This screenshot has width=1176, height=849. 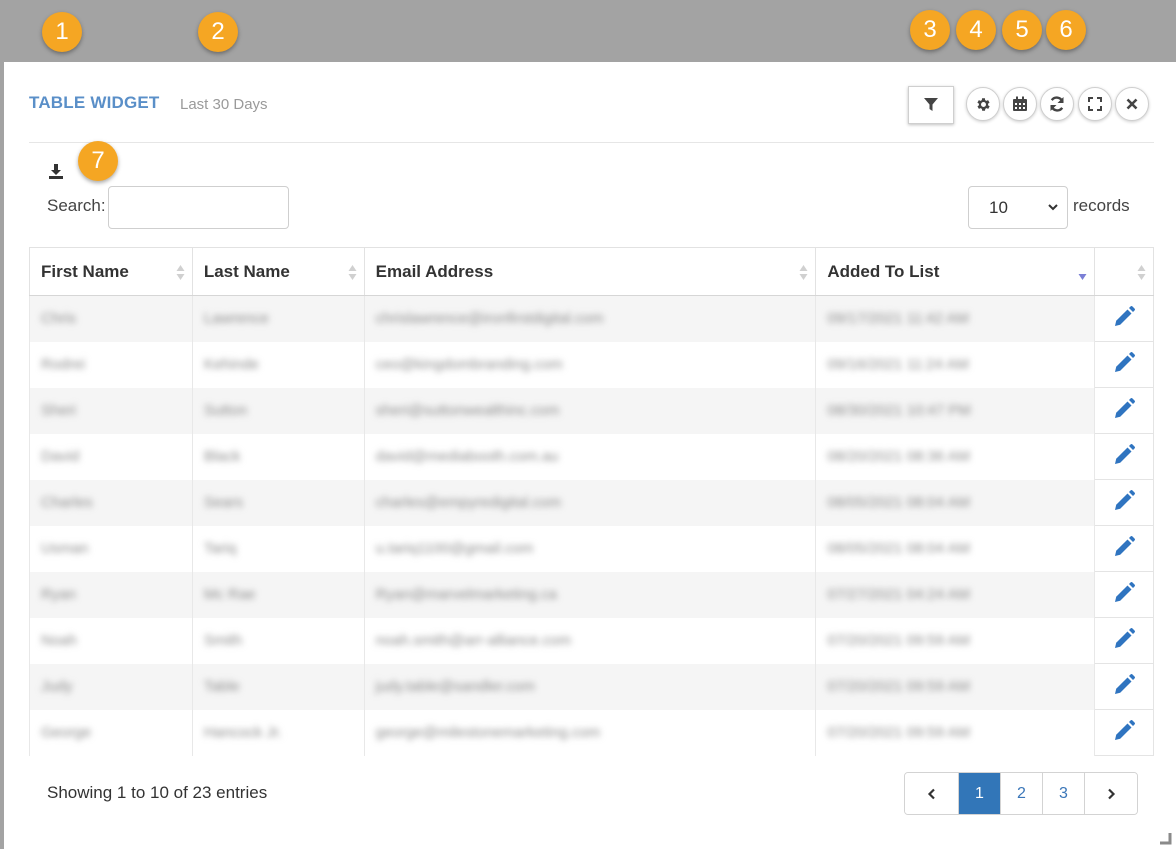 I want to click on search-input, so click(x=198, y=207).